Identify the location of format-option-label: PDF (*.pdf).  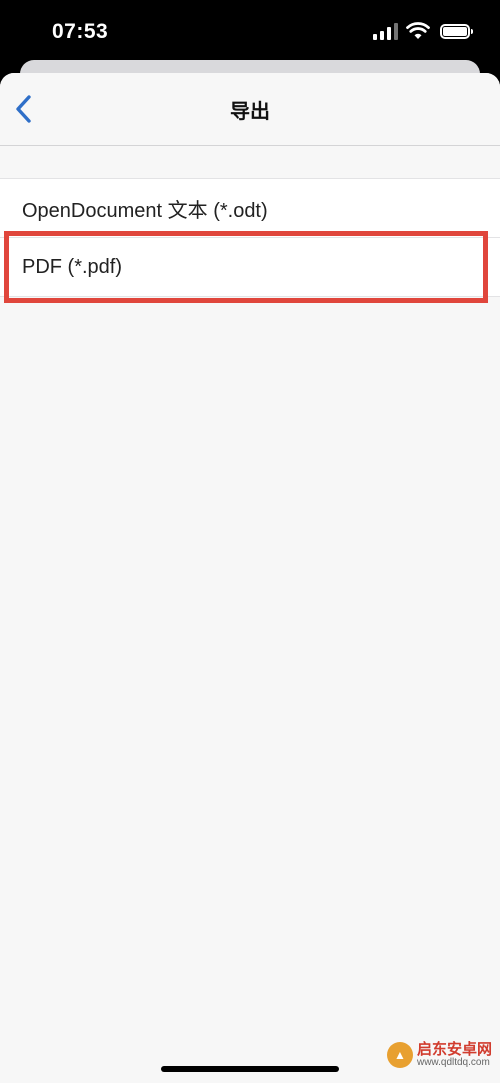
(72, 266).